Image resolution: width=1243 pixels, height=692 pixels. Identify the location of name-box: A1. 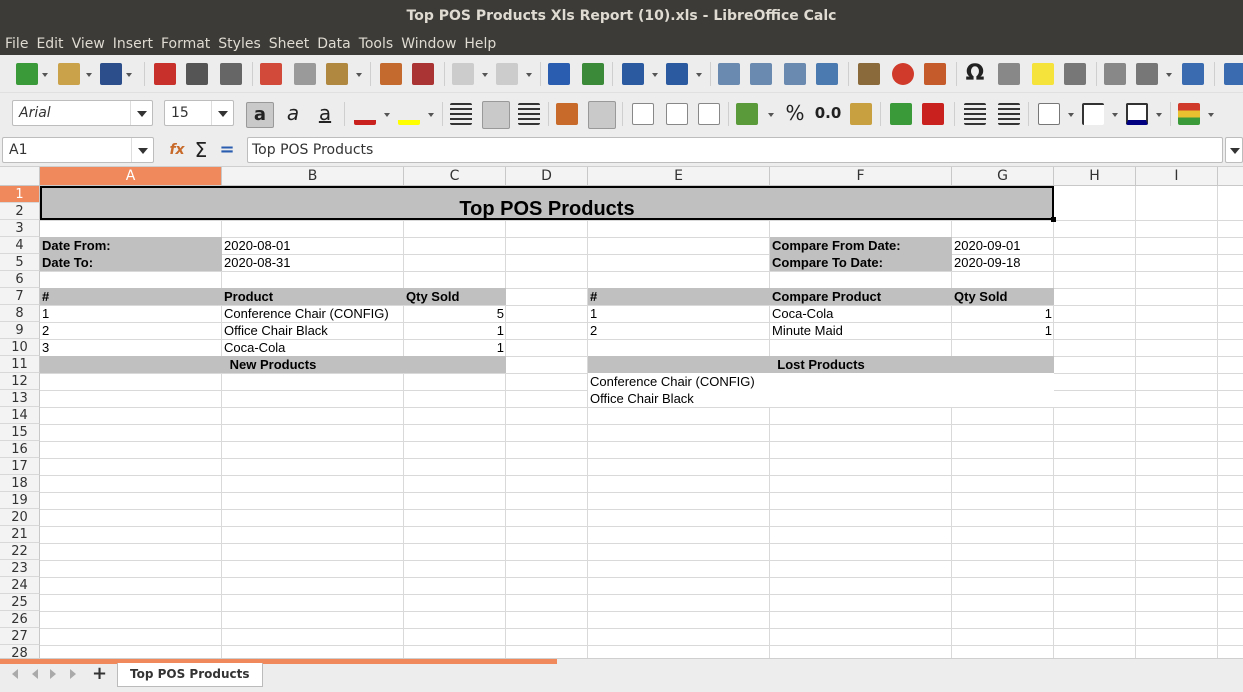
(78, 150).